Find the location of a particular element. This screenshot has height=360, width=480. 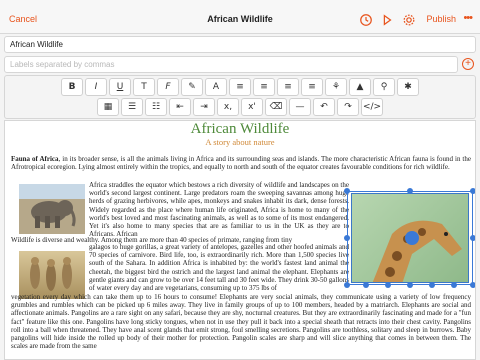

color-palette-button: ⚘ is located at coordinates (336, 87).